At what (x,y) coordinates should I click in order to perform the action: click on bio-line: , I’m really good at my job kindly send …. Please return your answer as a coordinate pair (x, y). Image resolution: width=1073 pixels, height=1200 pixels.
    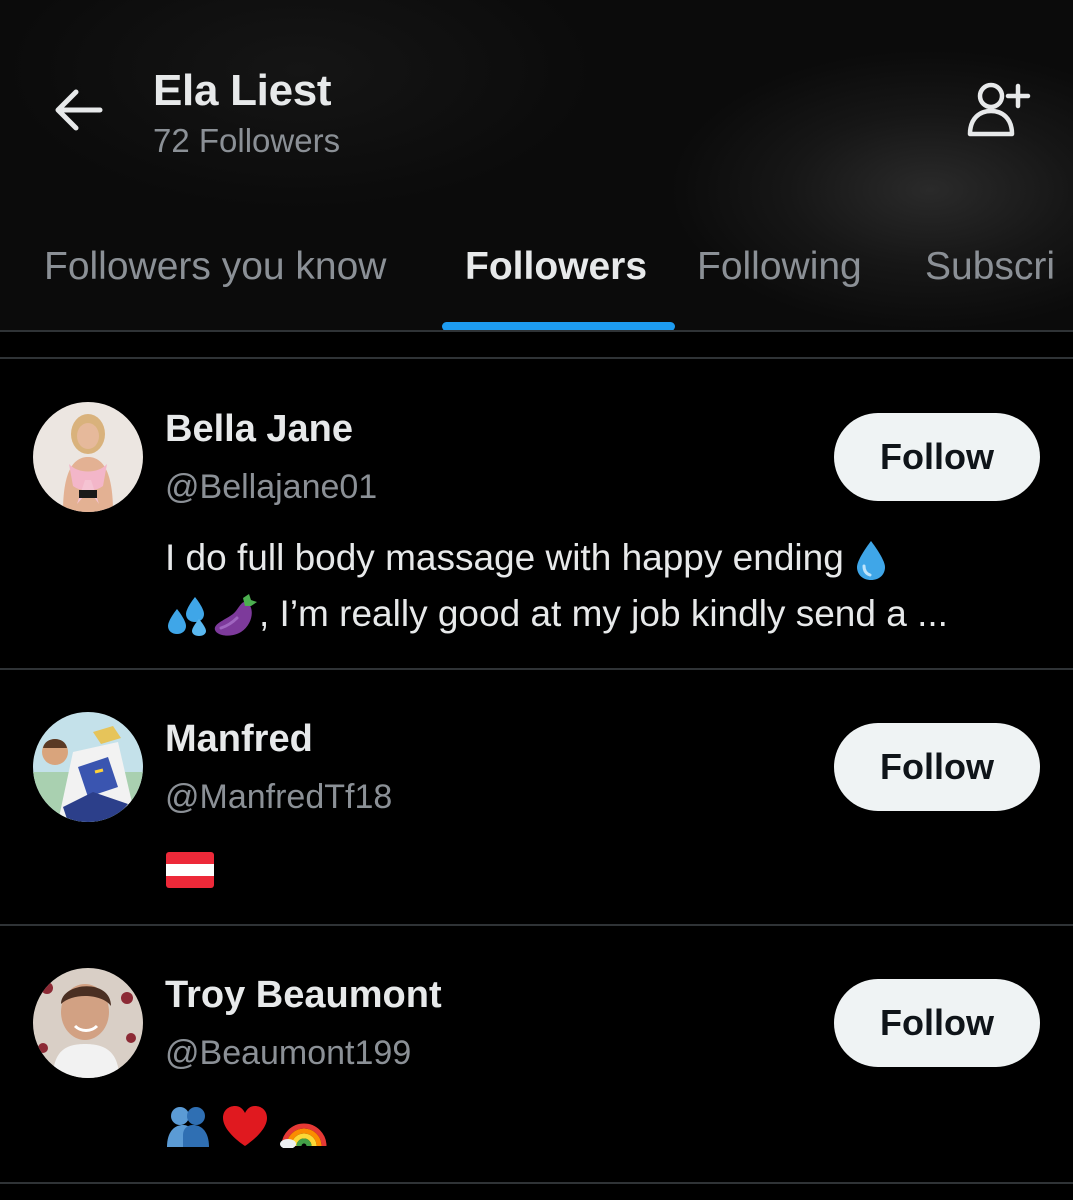
    Looking at the image, I should click on (605, 614).